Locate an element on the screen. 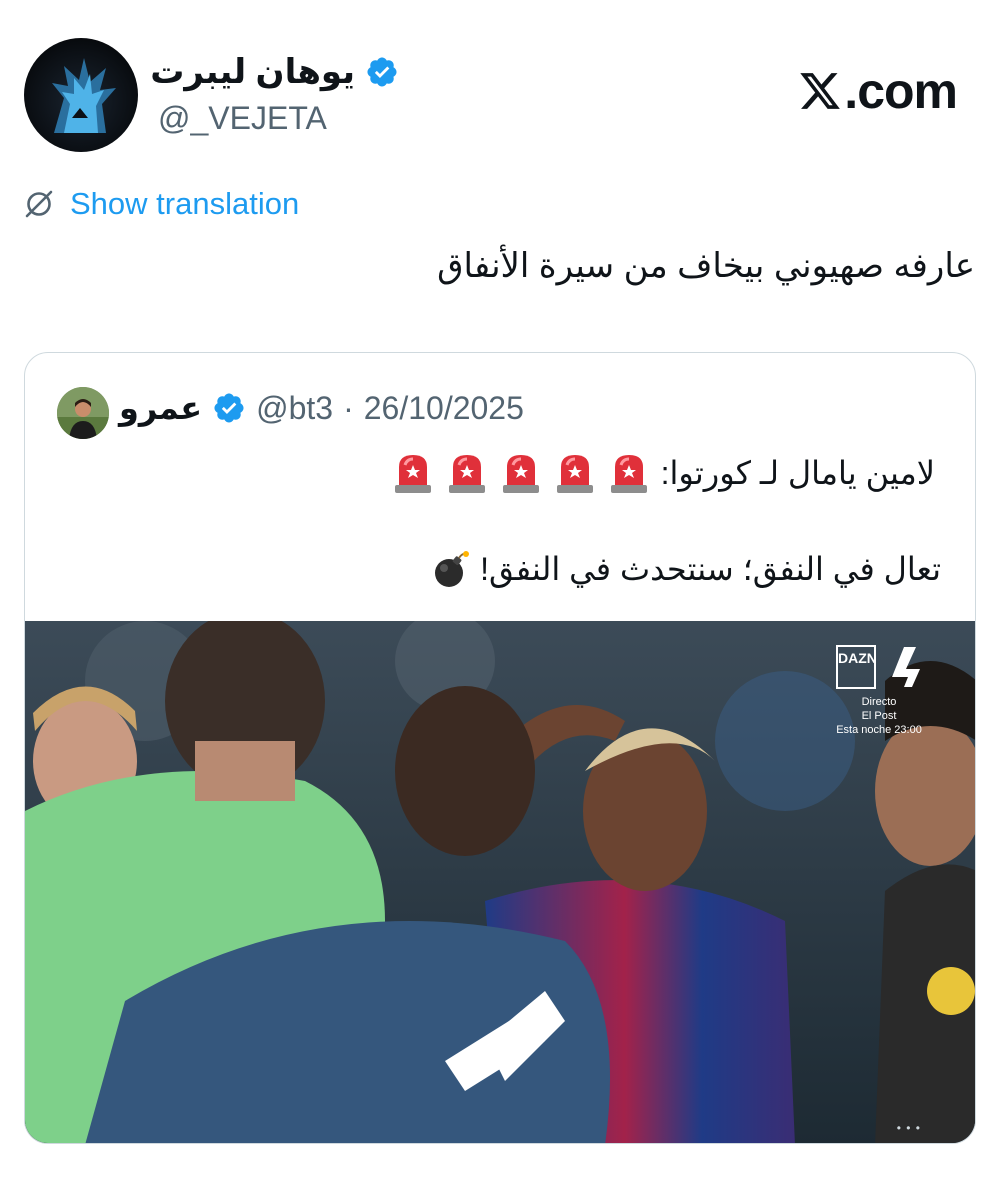 The height and width of the screenshot is (1200, 999). broadcast-overlay: DAZN Directo El Post Esta noche 23:00 is located at coordinates (879, 691).